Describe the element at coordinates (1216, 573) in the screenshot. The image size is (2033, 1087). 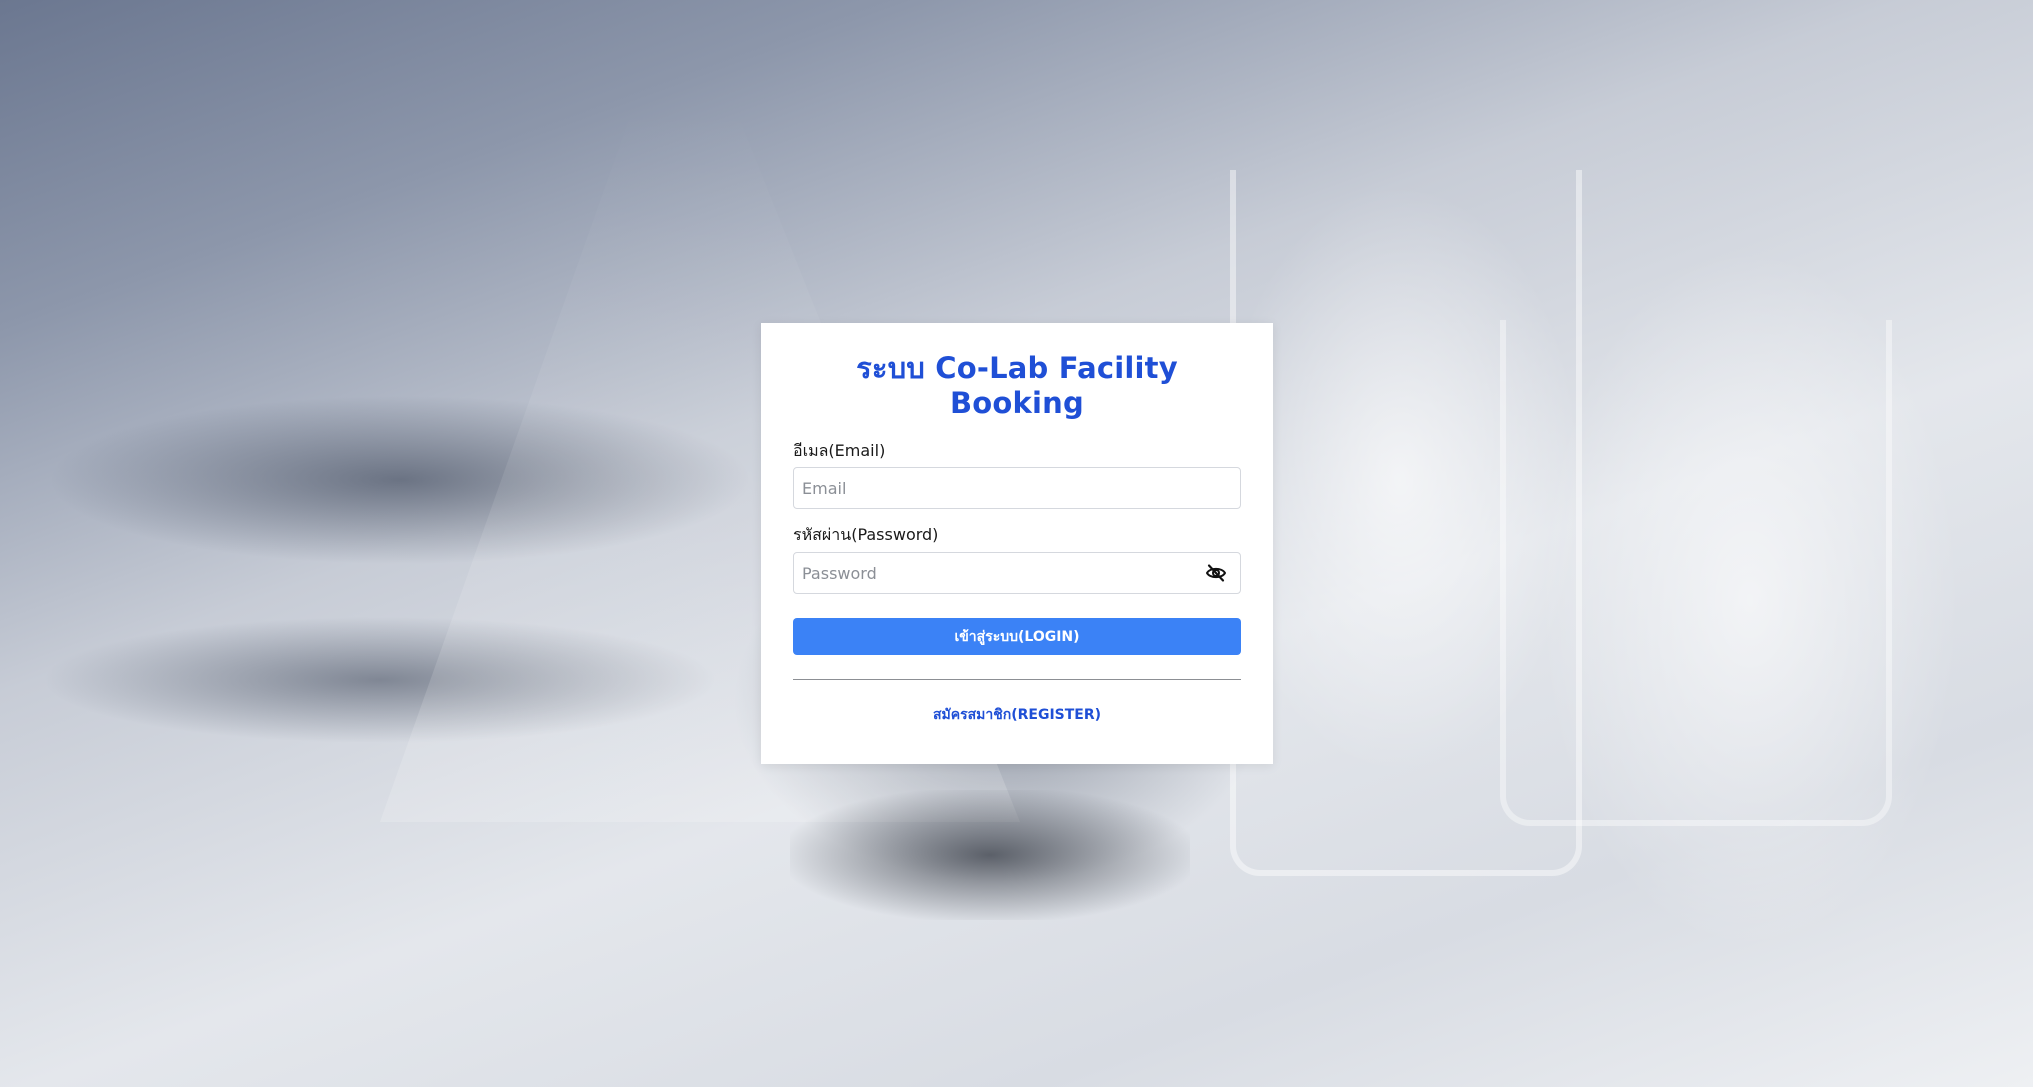
I see `eye-slash-icon` at that location.